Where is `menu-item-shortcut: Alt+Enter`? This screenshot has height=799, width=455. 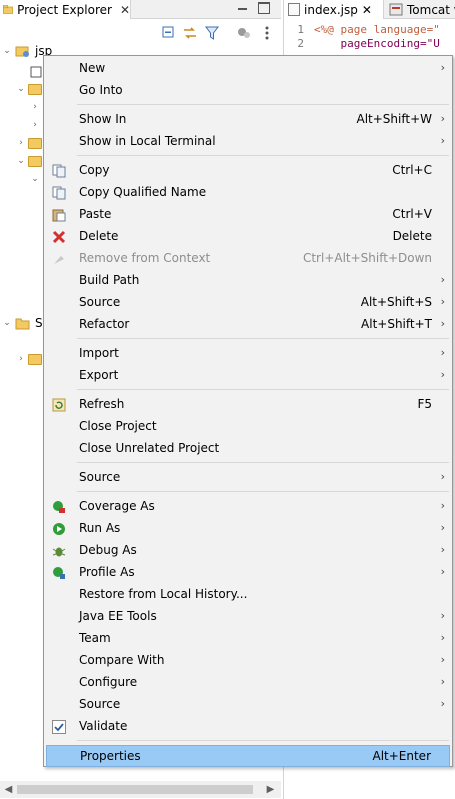 menu-item-shortcut: Alt+Enter is located at coordinates (401, 756).